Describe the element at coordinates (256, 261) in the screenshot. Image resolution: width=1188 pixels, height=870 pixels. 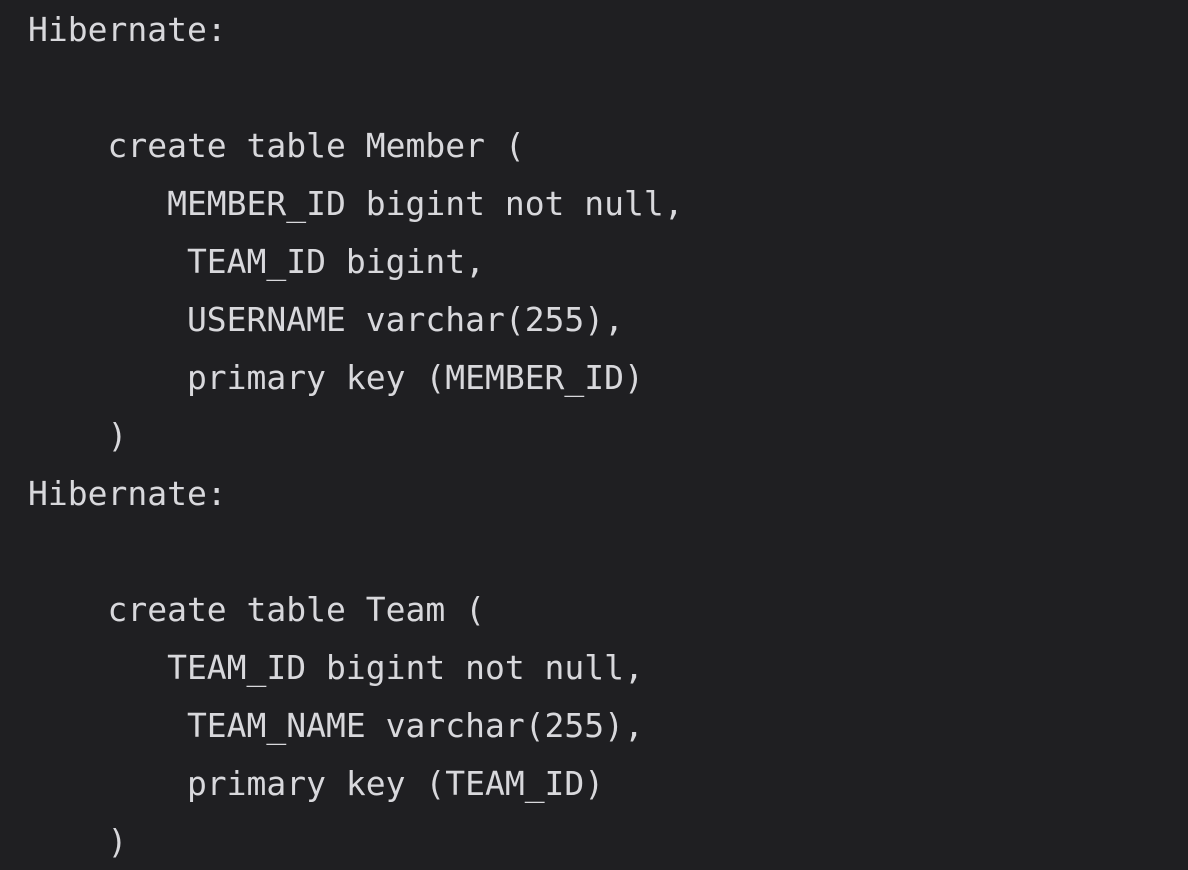
I see `sql-line-team-id: TEAM_ID bigint,` at that location.